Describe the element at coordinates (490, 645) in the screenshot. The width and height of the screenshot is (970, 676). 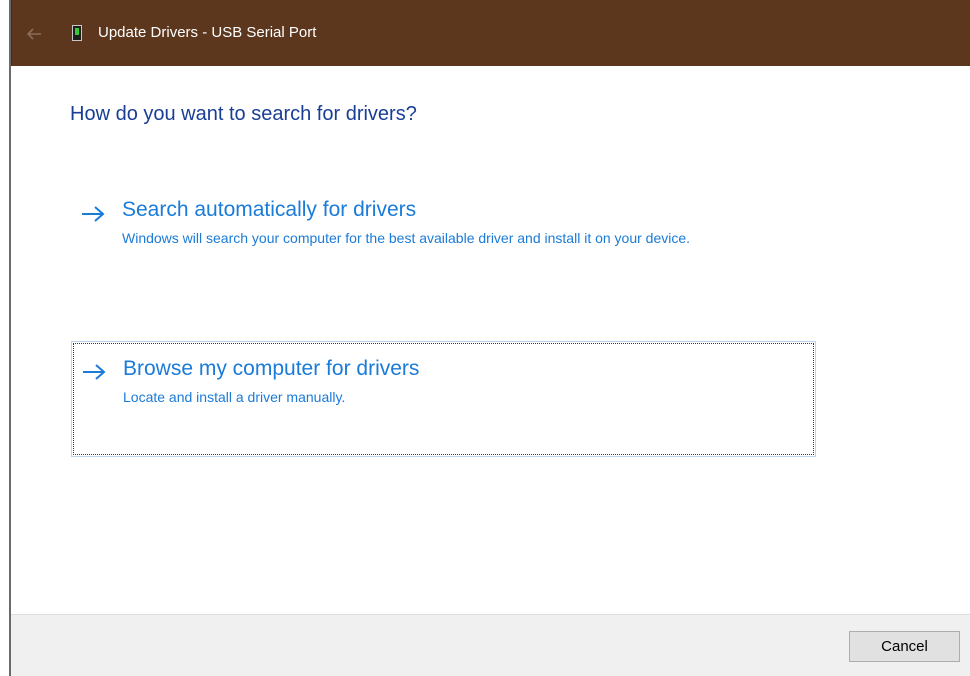
I see `dialog-footer: Cancel` at that location.